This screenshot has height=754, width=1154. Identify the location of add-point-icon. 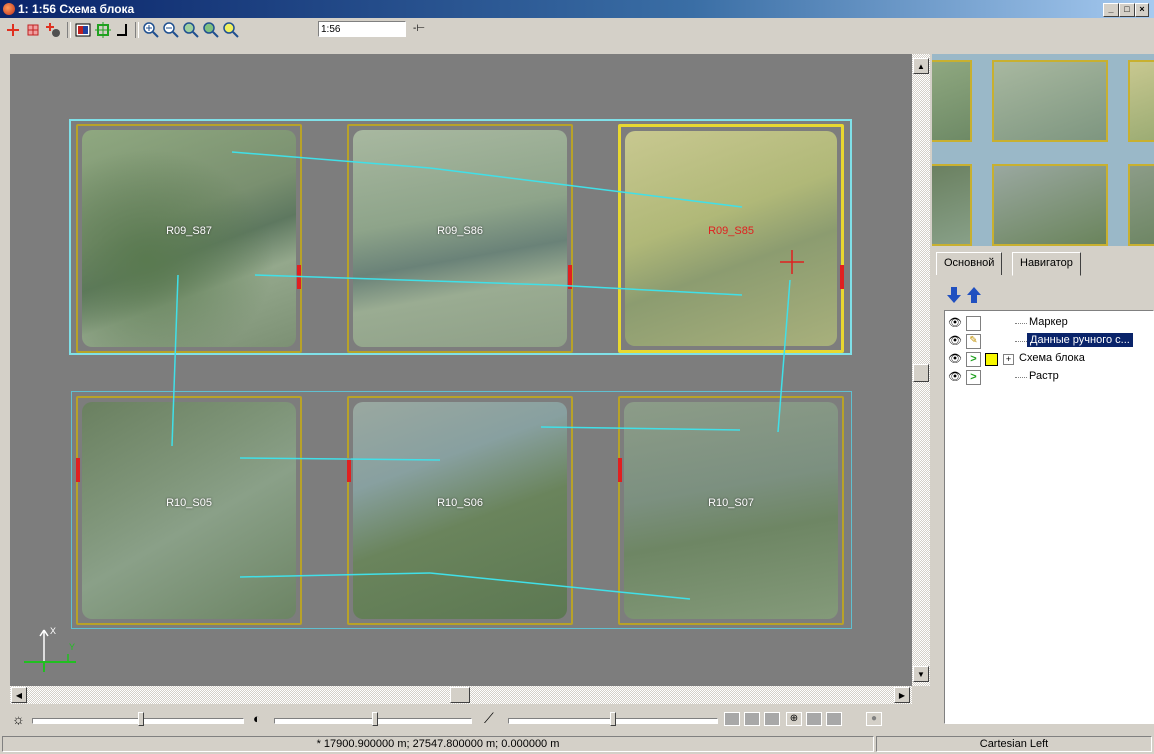
(13, 30).